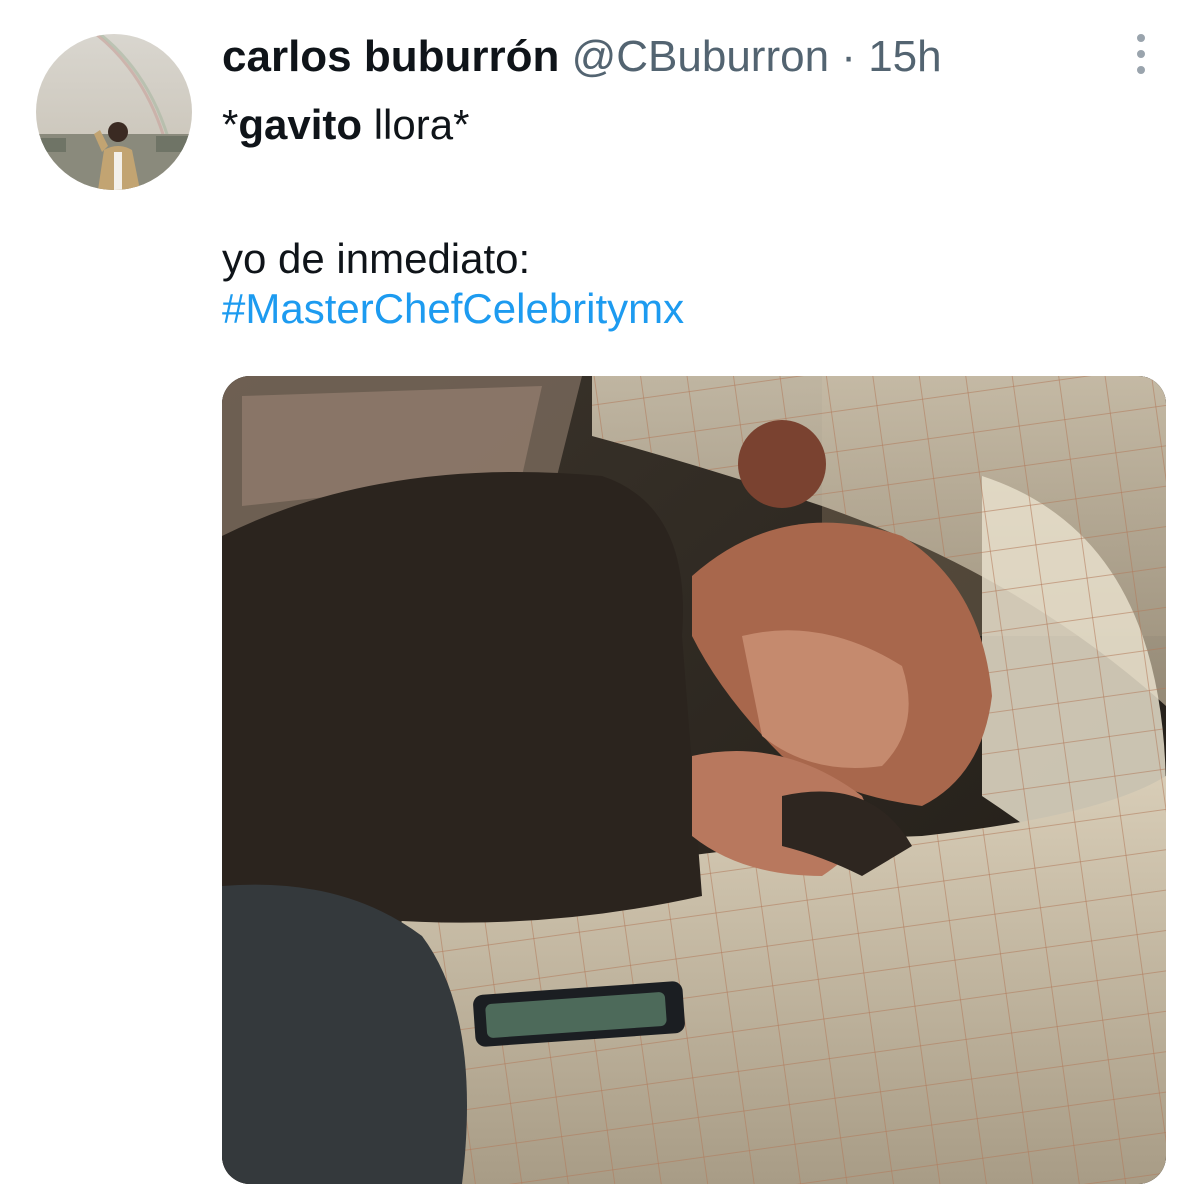 The height and width of the screenshot is (1196, 1200). What do you see at coordinates (114, 112) in the screenshot?
I see `avatar` at bounding box center [114, 112].